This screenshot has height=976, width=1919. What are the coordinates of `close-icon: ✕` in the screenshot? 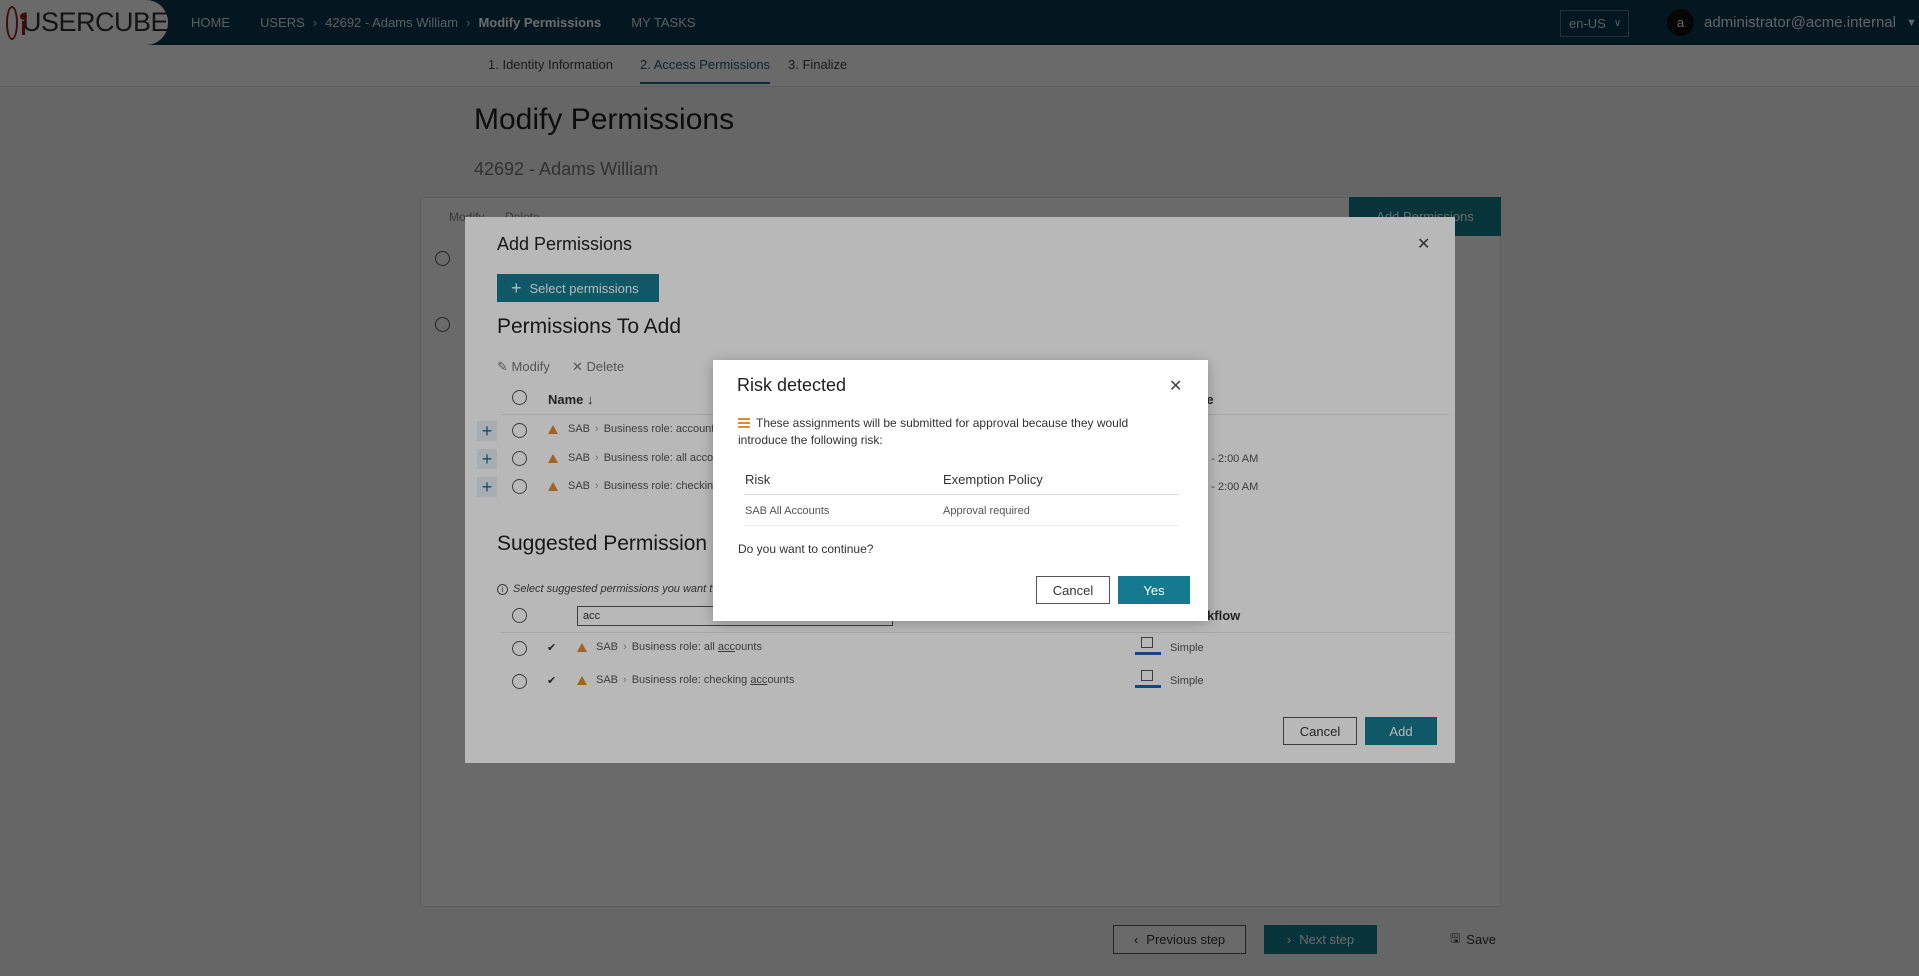 It's located at (1175, 386).